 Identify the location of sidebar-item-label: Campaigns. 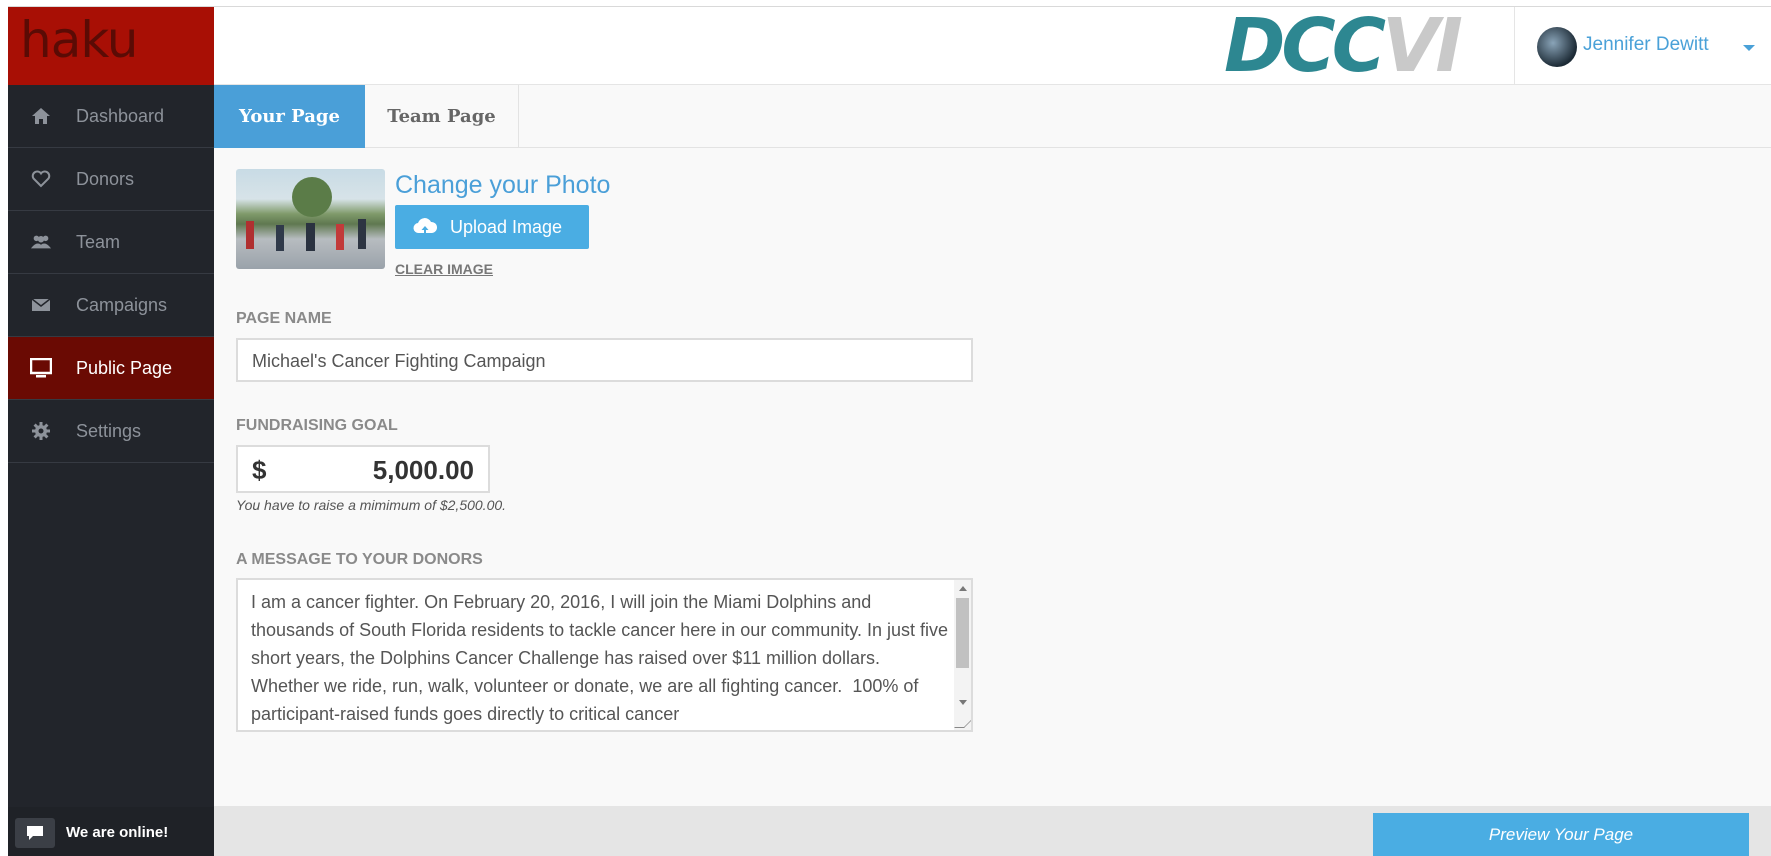
(122, 305).